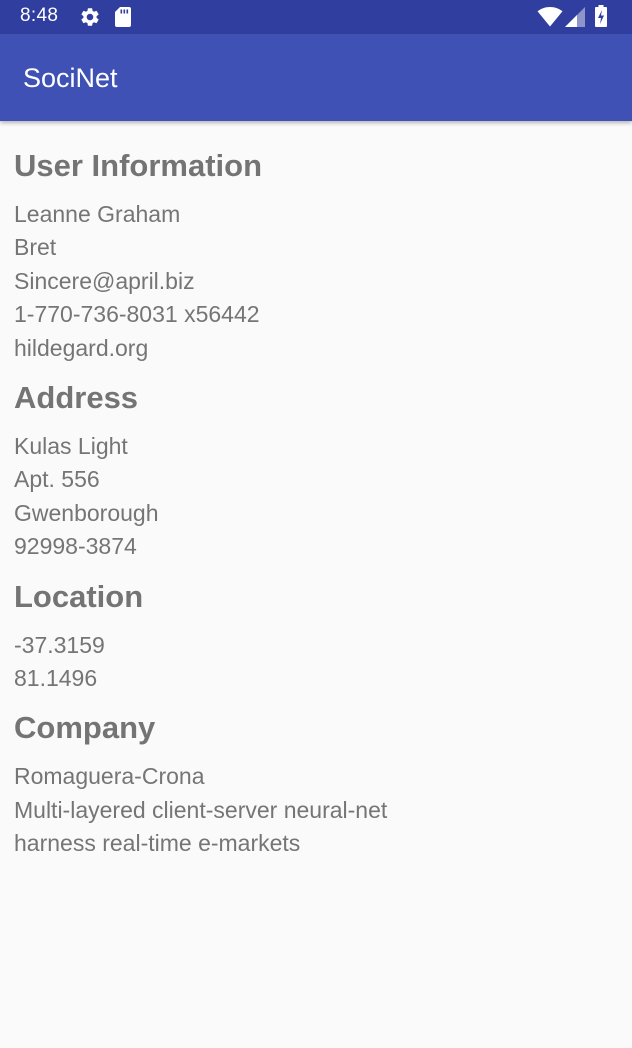 The width and height of the screenshot is (632, 1048). Describe the element at coordinates (138, 165) in the screenshot. I see `section-title-user-information: User Information` at that location.